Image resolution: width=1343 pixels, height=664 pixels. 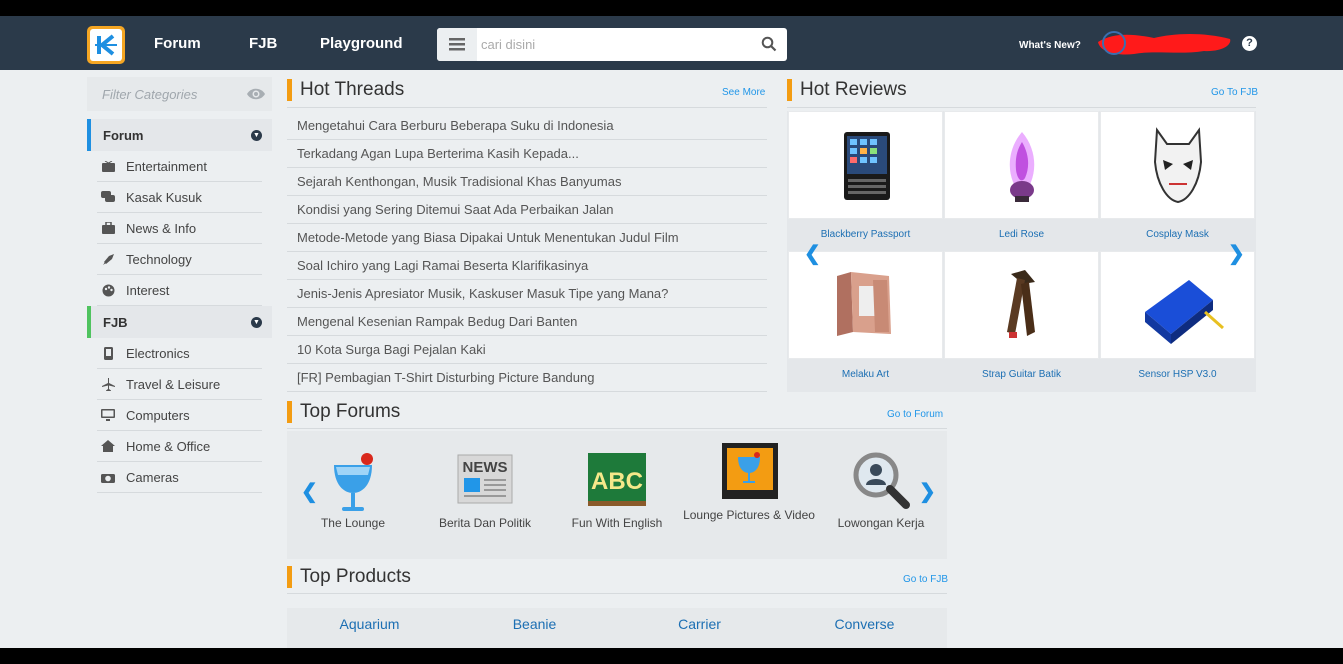 I want to click on product-link: Carrier, so click(x=699, y=624).